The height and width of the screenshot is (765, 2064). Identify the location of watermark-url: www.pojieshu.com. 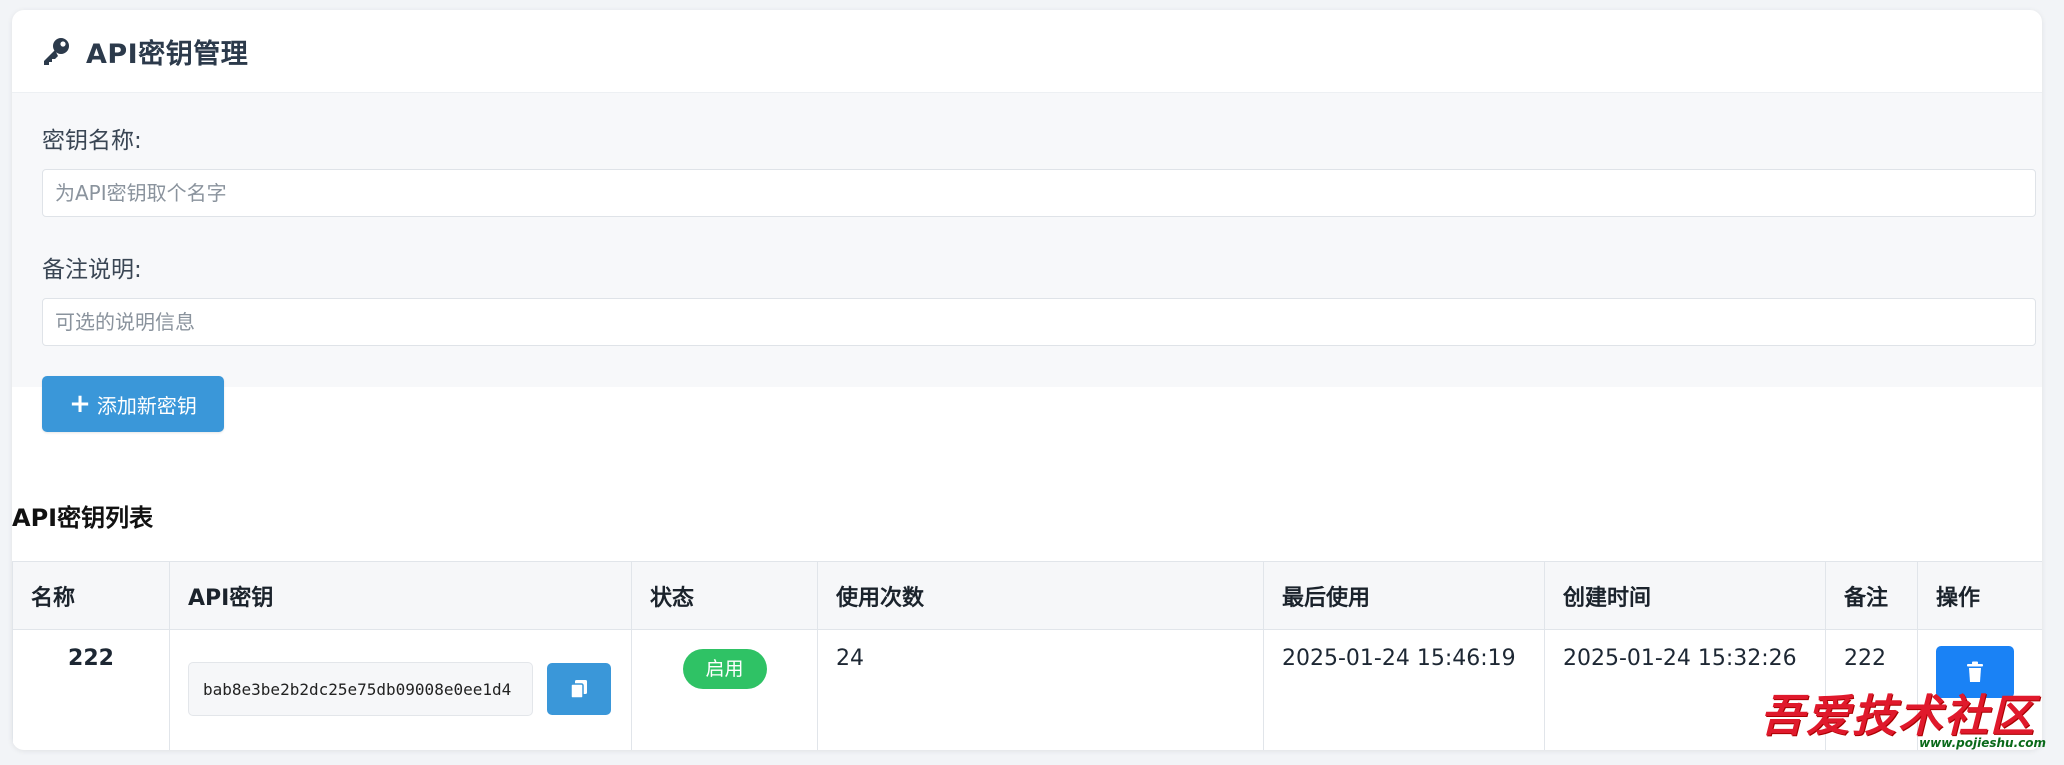
(1982, 743).